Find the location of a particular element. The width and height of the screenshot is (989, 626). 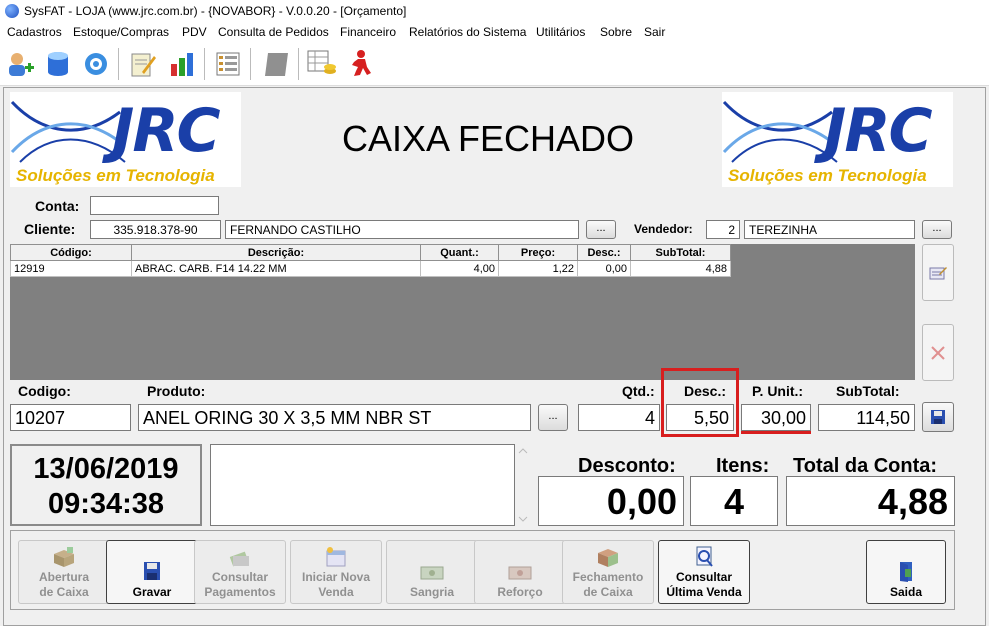

menu-cadastros: Cadastros is located at coordinates (34, 32).